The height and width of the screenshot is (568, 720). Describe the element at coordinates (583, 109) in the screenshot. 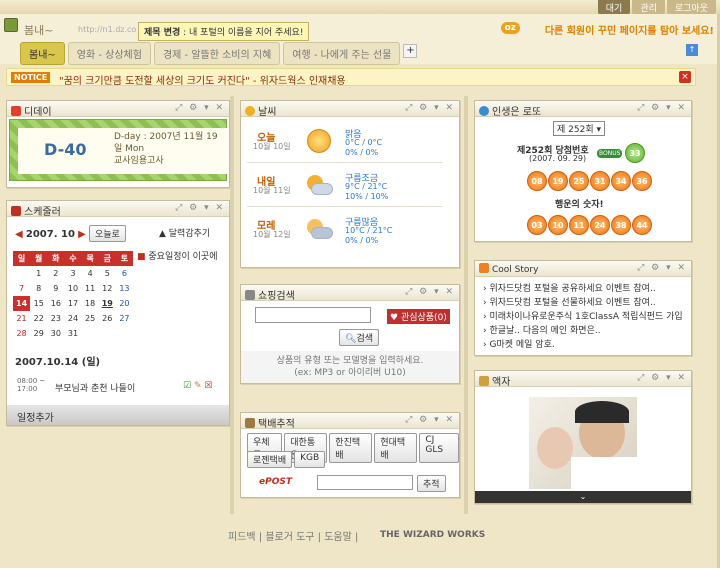

I see `lotto-title-bar: 인생은 로또 ⤢ ⚙ ▾ ✕` at that location.